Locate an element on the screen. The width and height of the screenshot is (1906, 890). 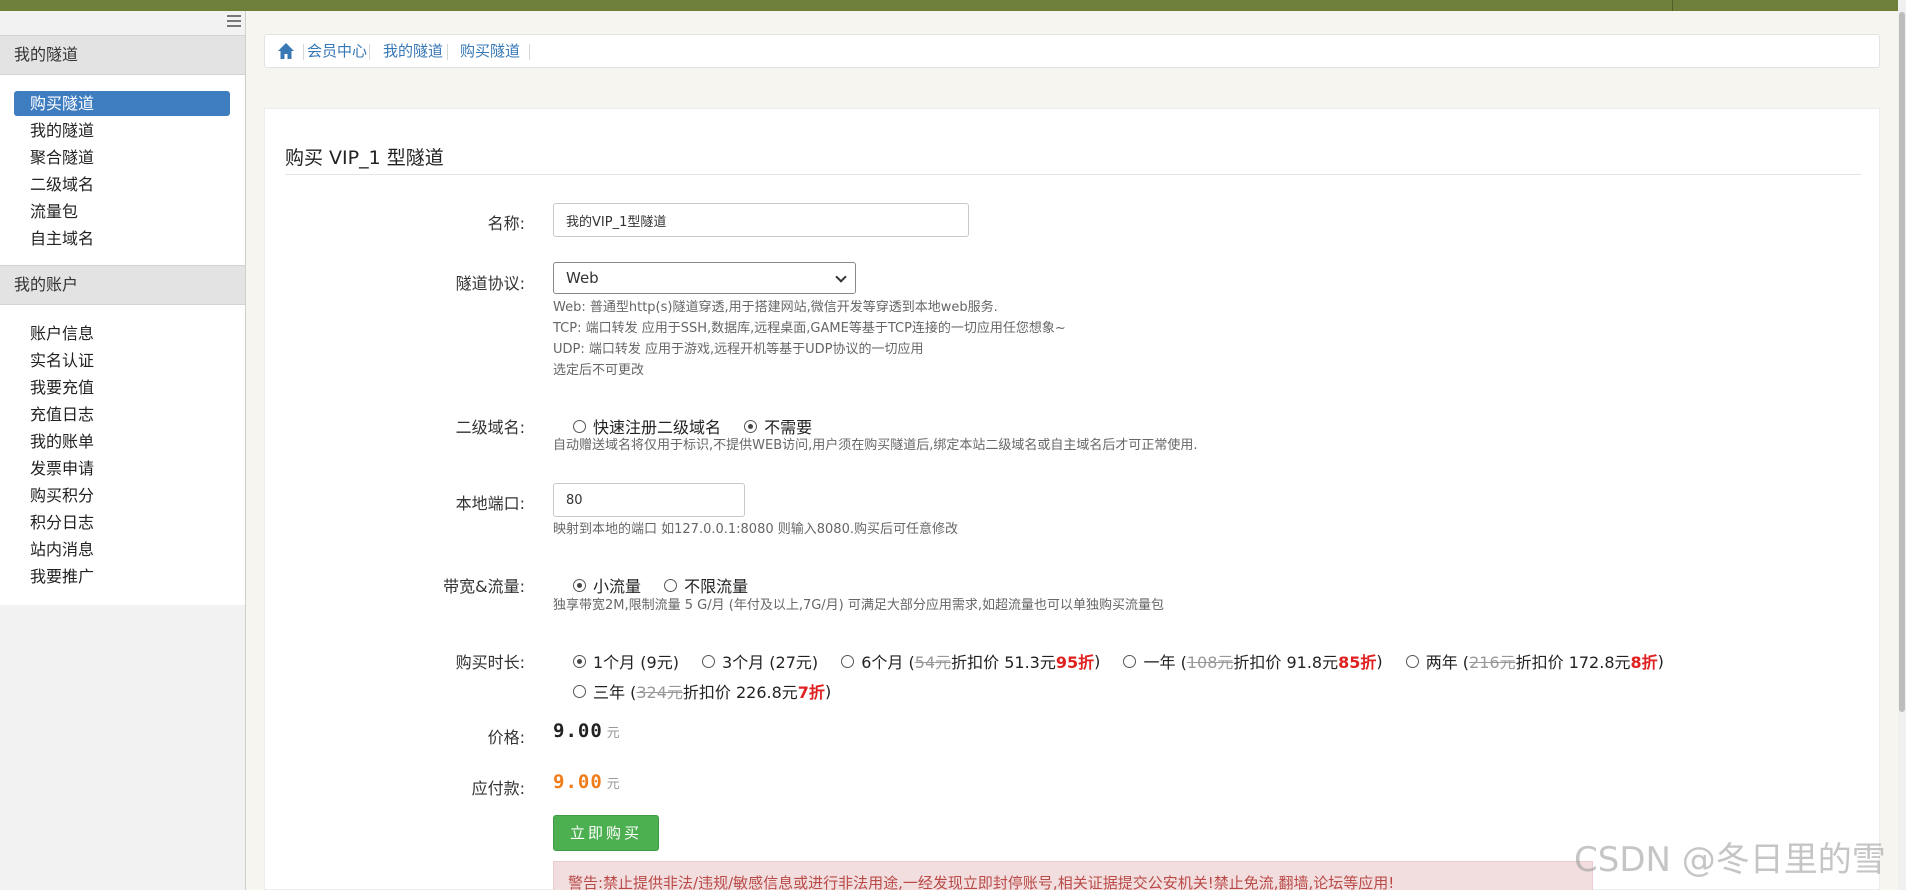
sidebar-item-recharge-log: 充值日志 is located at coordinates (122, 414).